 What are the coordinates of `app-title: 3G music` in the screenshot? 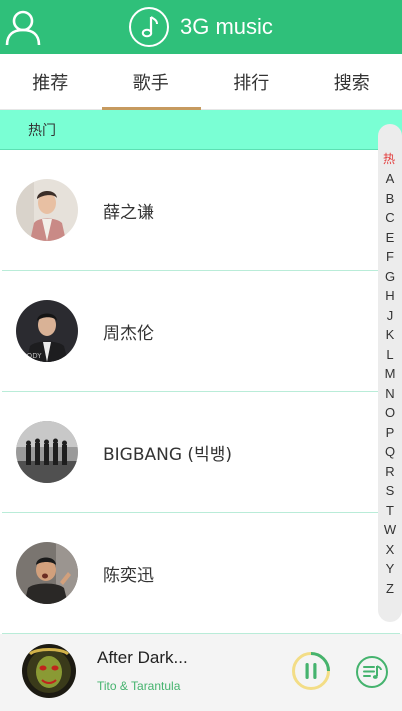 It's located at (226, 26).